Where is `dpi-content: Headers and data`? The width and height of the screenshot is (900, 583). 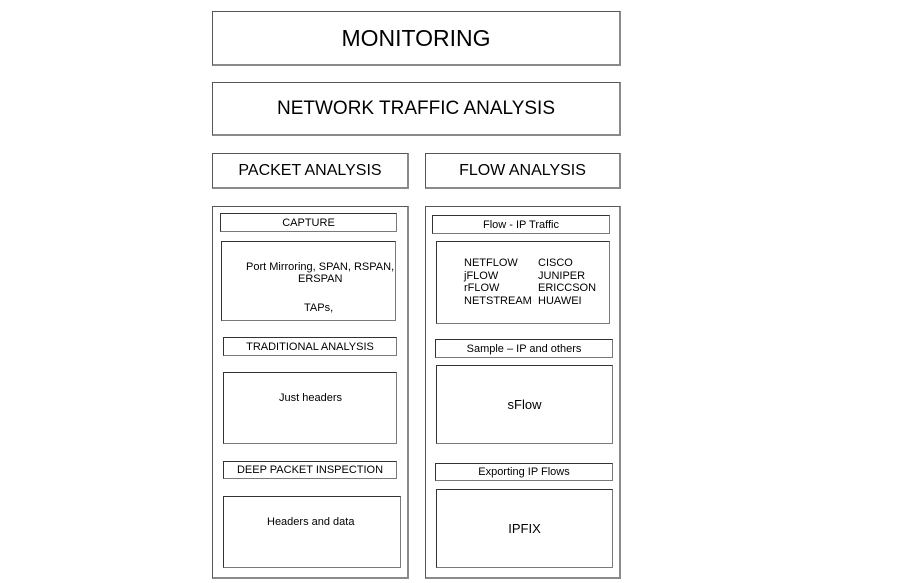
dpi-content: Headers and data is located at coordinates (311, 522).